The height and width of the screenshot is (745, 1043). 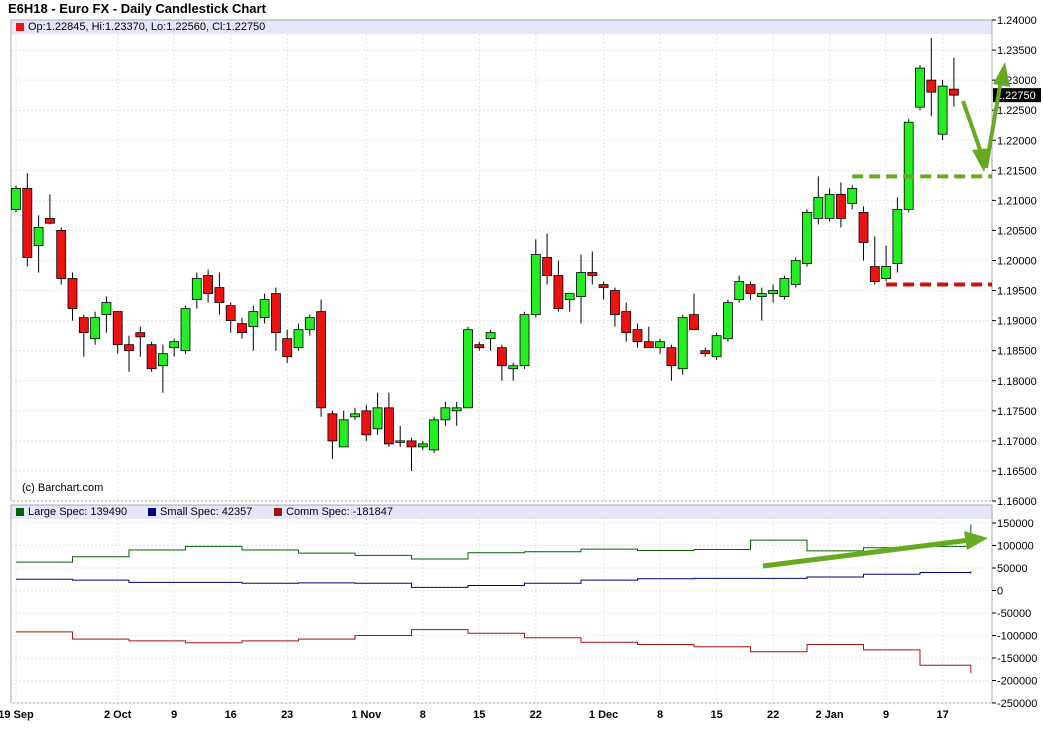 What do you see at coordinates (1017, 21) in the screenshot?
I see `price-y-tick-label: 1.24000` at bounding box center [1017, 21].